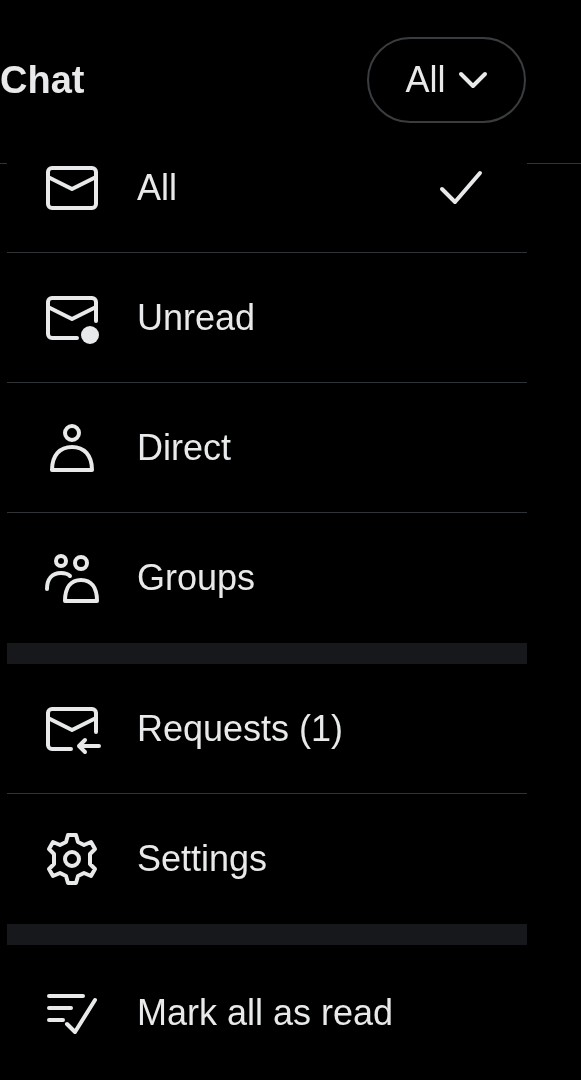 The height and width of the screenshot is (1080, 581). What do you see at coordinates (267, 859) in the screenshot?
I see `menu-item: Settings` at bounding box center [267, 859].